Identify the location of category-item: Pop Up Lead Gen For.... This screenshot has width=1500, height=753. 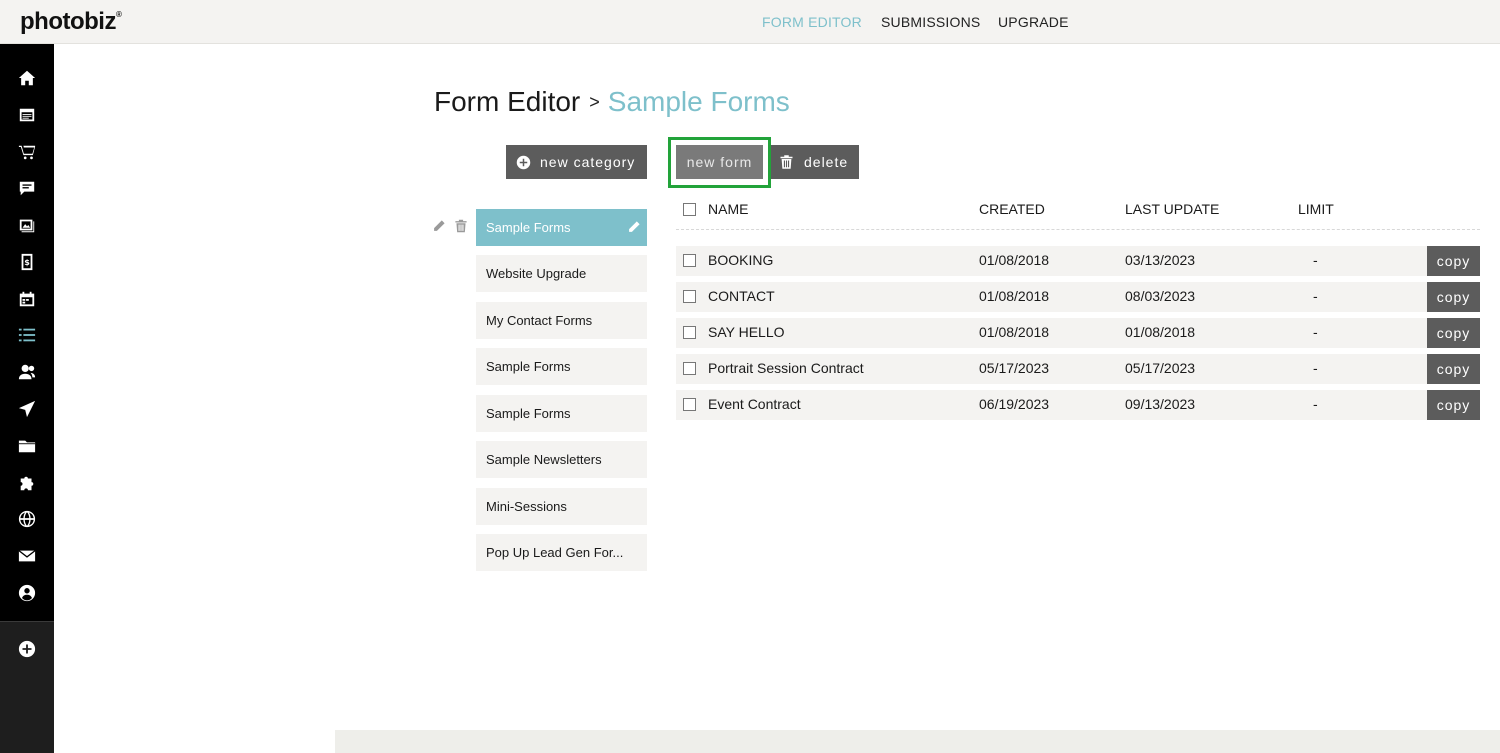
(561, 552).